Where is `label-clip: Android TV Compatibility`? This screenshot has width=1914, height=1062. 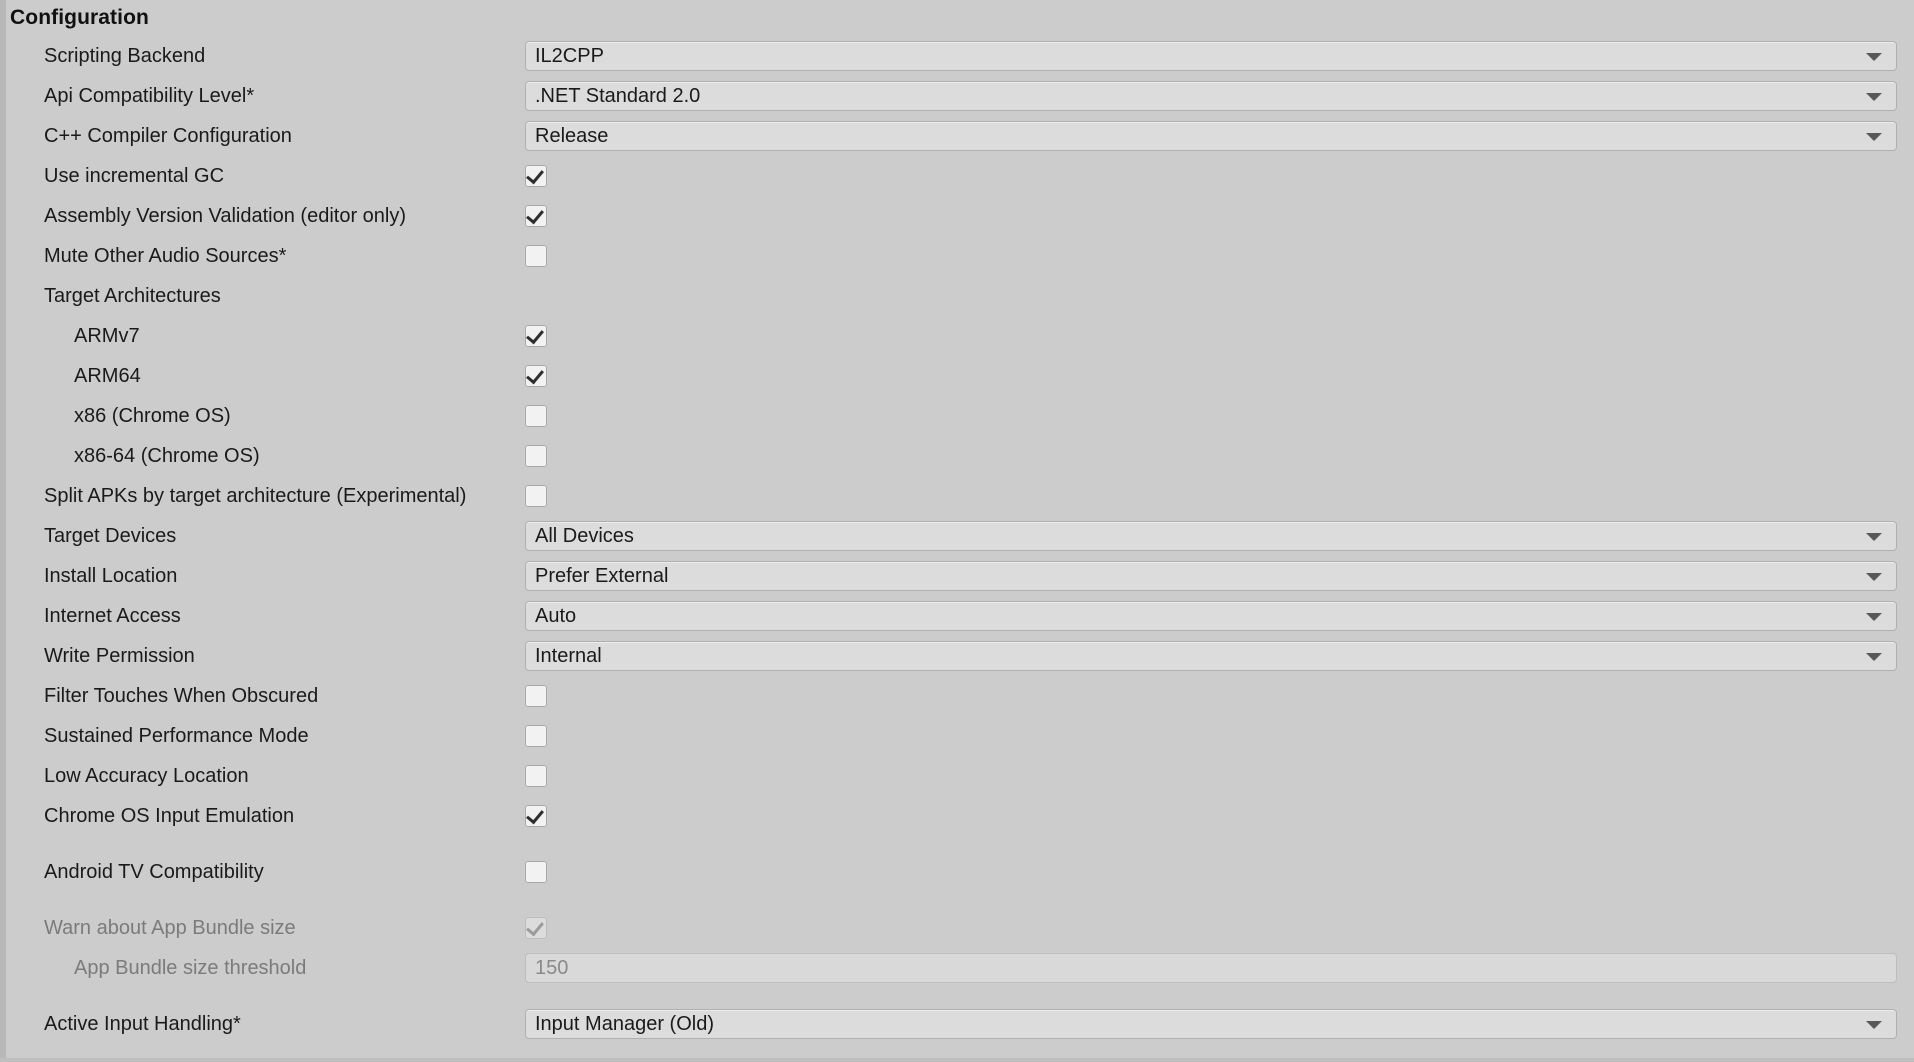
label-clip: Android TV Compatibility is located at coordinates (262, 872).